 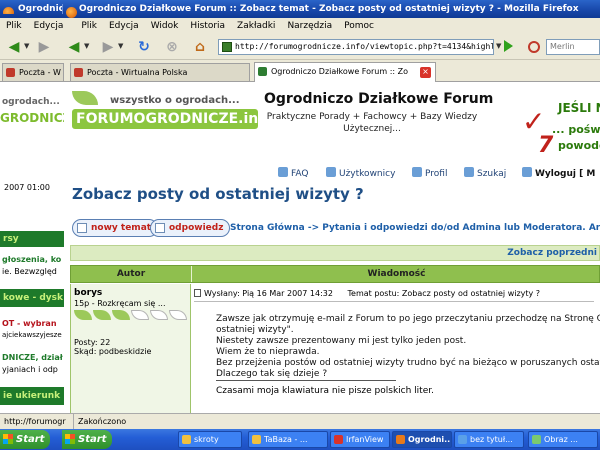 I want to click on prev-topic-link: Zobacz poprzedni, so click(x=335, y=253).